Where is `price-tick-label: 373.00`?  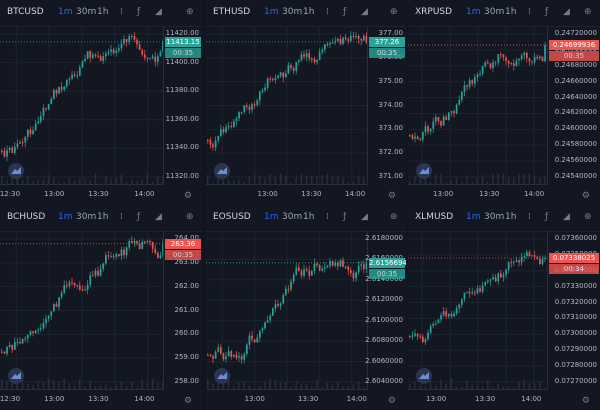 price-tick-label: 373.00 is located at coordinates (391, 128).